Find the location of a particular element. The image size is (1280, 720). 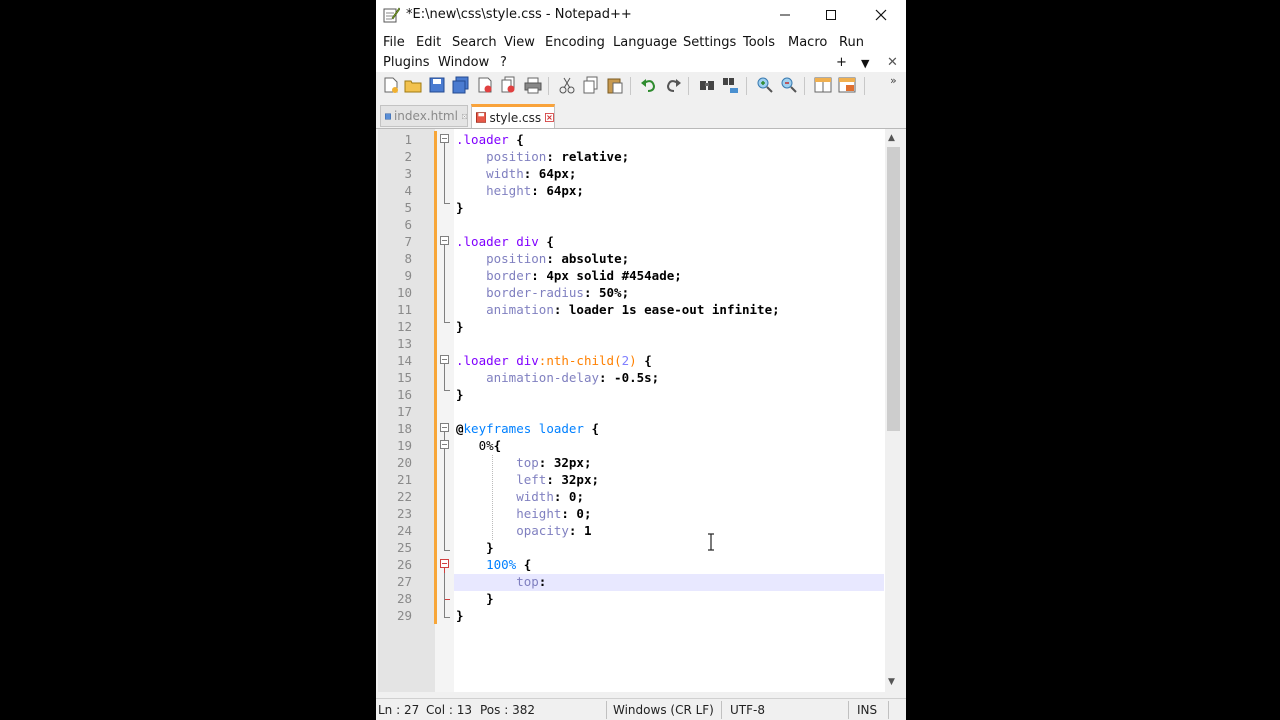

code-line: animation-delay: -0.5s; is located at coordinates (671, 377).